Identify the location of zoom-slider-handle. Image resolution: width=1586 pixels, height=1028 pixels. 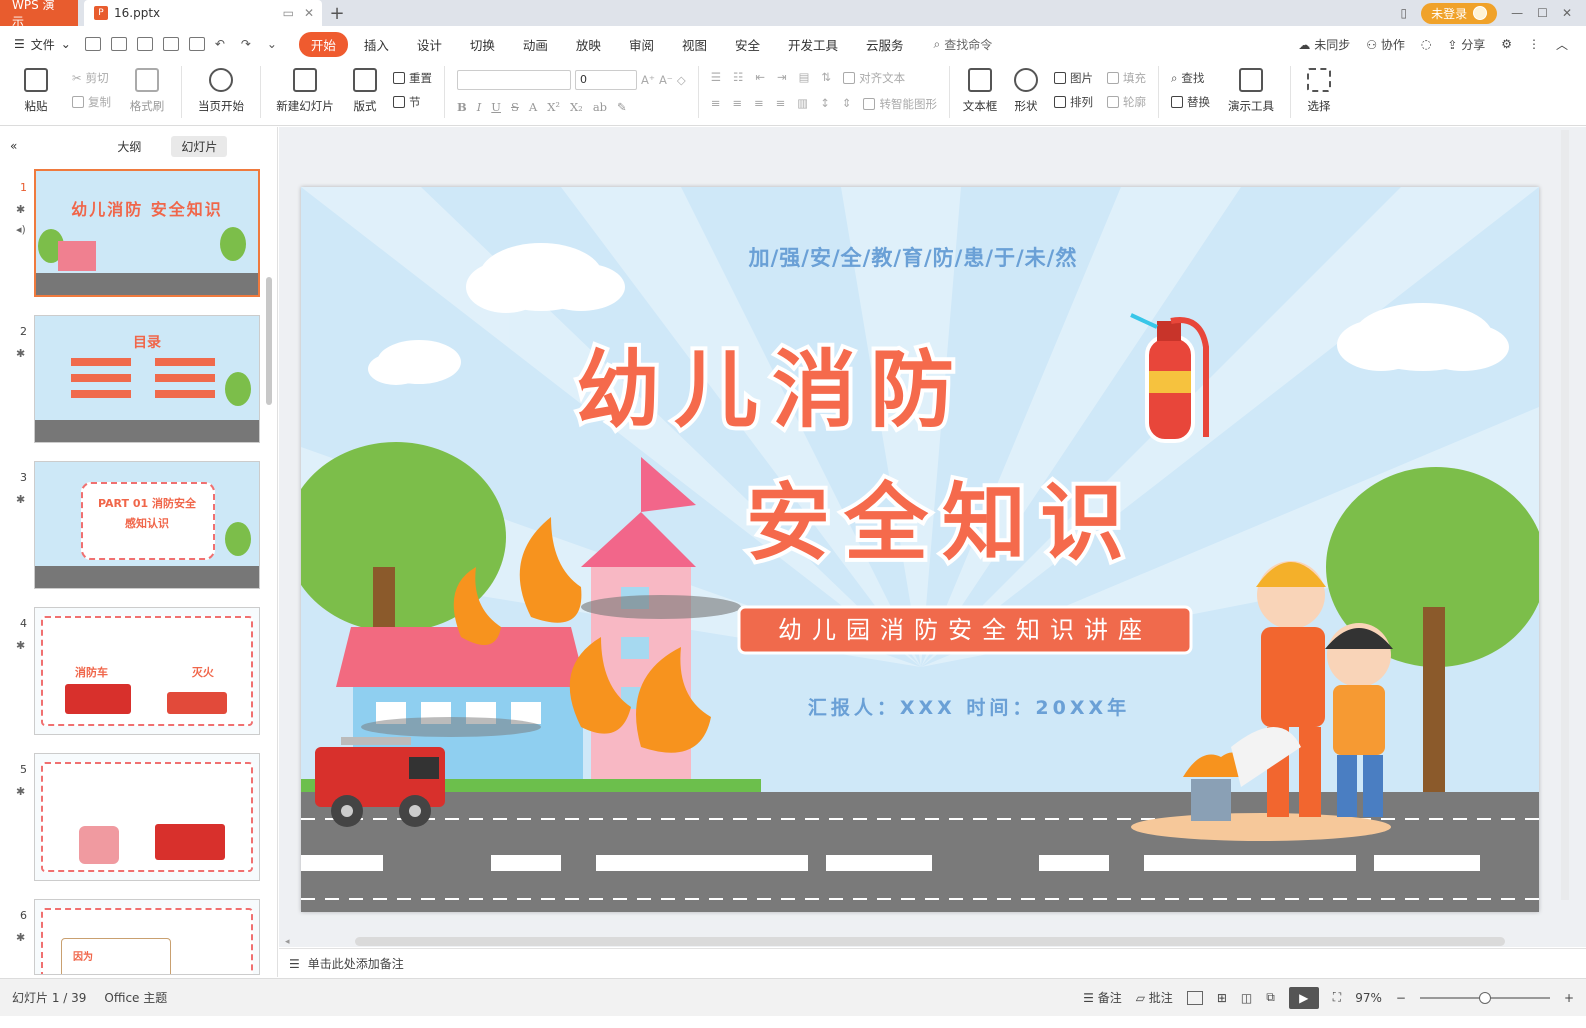
(1484, 997).